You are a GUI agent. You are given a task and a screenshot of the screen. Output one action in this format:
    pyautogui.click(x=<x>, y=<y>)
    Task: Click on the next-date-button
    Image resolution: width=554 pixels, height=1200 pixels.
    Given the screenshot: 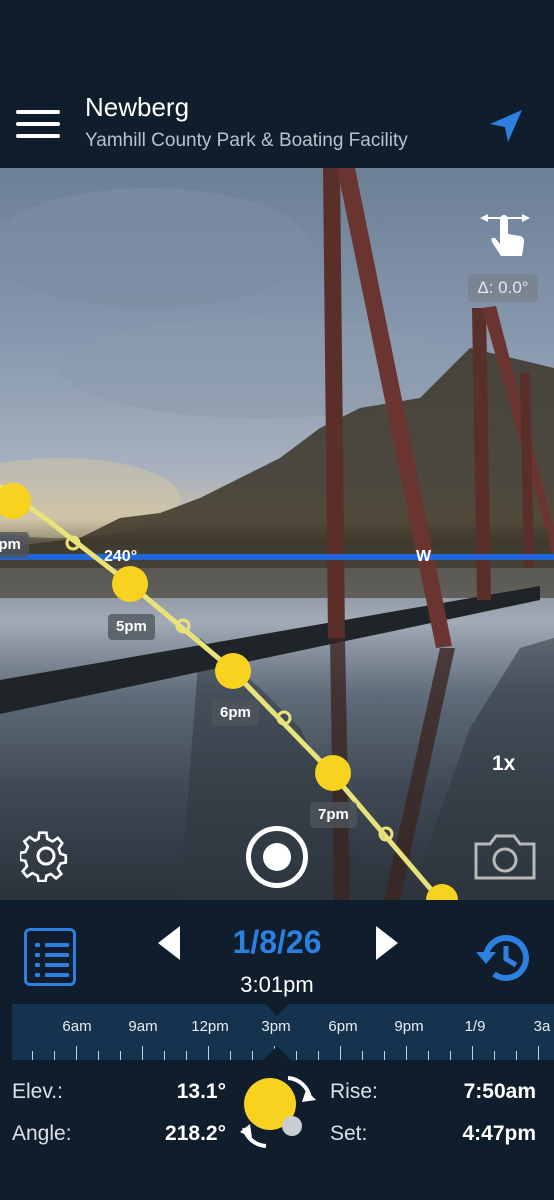 What is the action you would take?
    pyautogui.click(x=387, y=943)
    